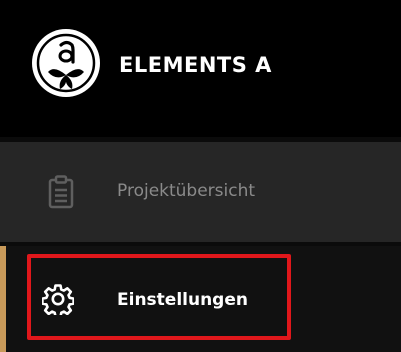 This screenshot has height=352, width=401. Describe the element at coordinates (186, 191) in the screenshot. I see `sidebar-item-label: Projektübersicht` at that location.